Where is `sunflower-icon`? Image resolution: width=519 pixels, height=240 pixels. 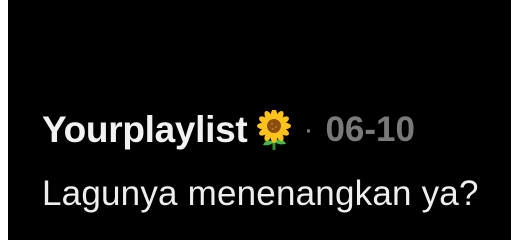
sunflower-icon is located at coordinates (274, 130).